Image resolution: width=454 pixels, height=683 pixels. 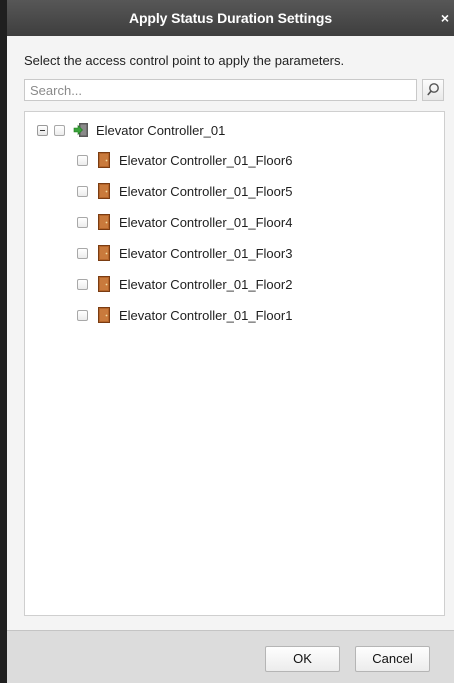 I want to click on search-input, so click(x=220, y=90).